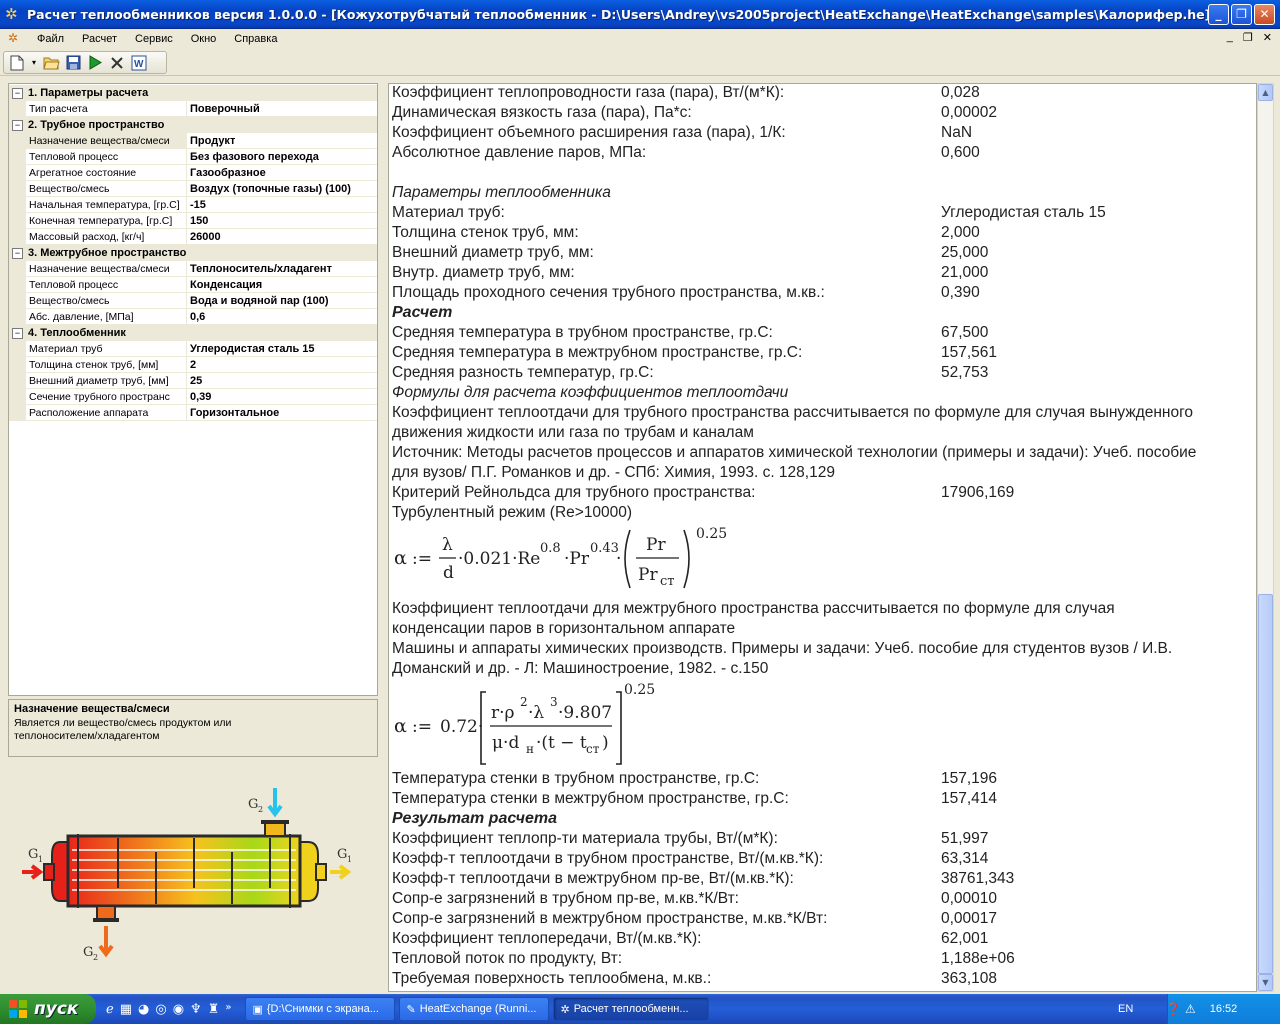 This screenshot has height=1024, width=1280. I want to click on scroll-down-icon: ▼, so click(1265, 982).